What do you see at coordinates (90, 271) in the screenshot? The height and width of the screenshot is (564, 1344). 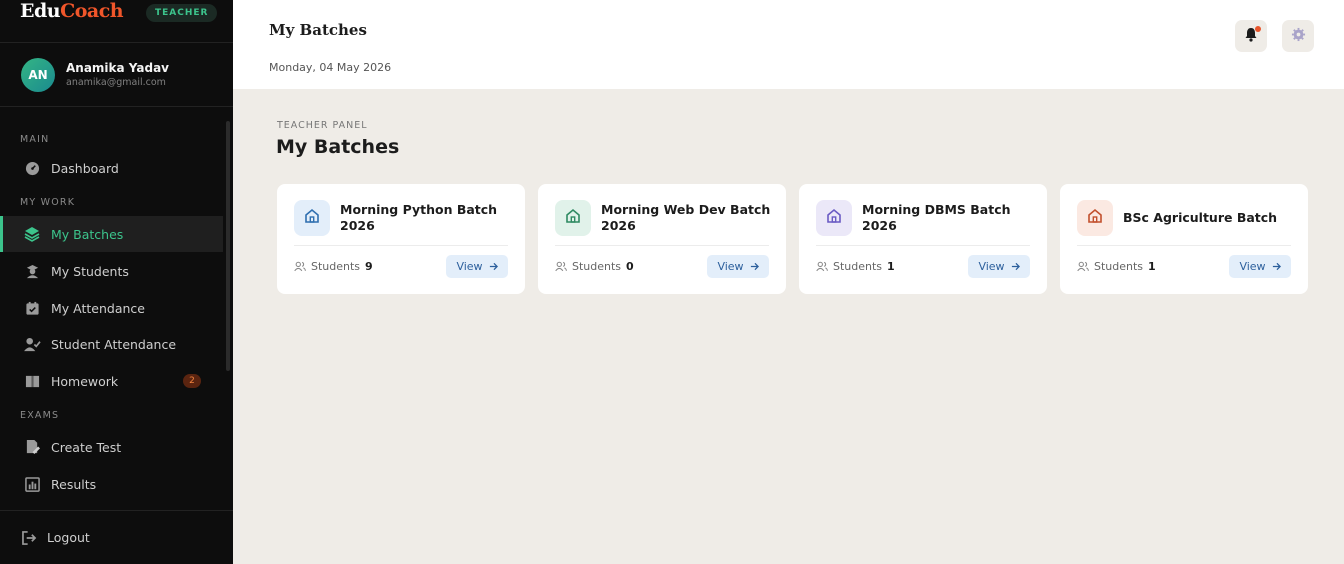 I see `sidebar-item-label: My Students` at bounding box center [90, 271].